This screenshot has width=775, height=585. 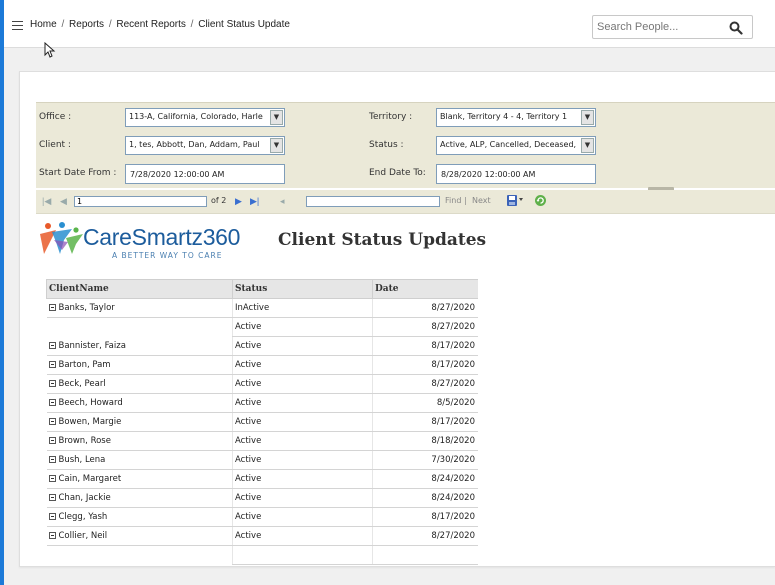 What do you see at coordinates (425, 460) in the screenshot?
I see `date-cell: 7/30/2020` at bounding box center [425, 460].